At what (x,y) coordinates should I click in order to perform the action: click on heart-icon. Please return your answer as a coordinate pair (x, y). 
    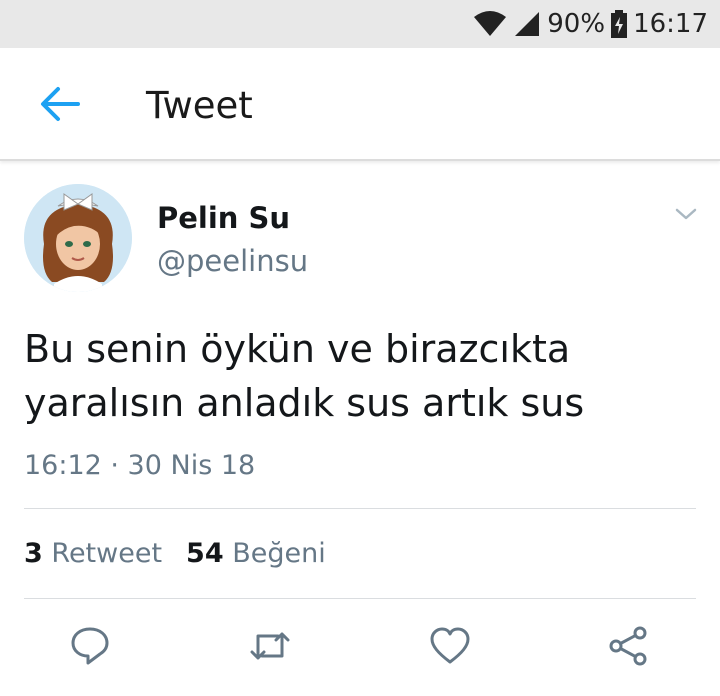
    Looking at the image, I should click on (450, 645).